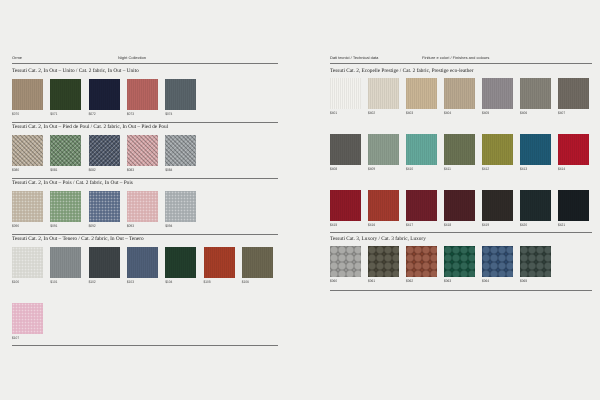 Image resolution: width=600 pixels, height=400 pixels. What do you see at coordinates (562, 169) in the screenshot?
I see `swatch-code: $414` at bounding box center [562, 169].